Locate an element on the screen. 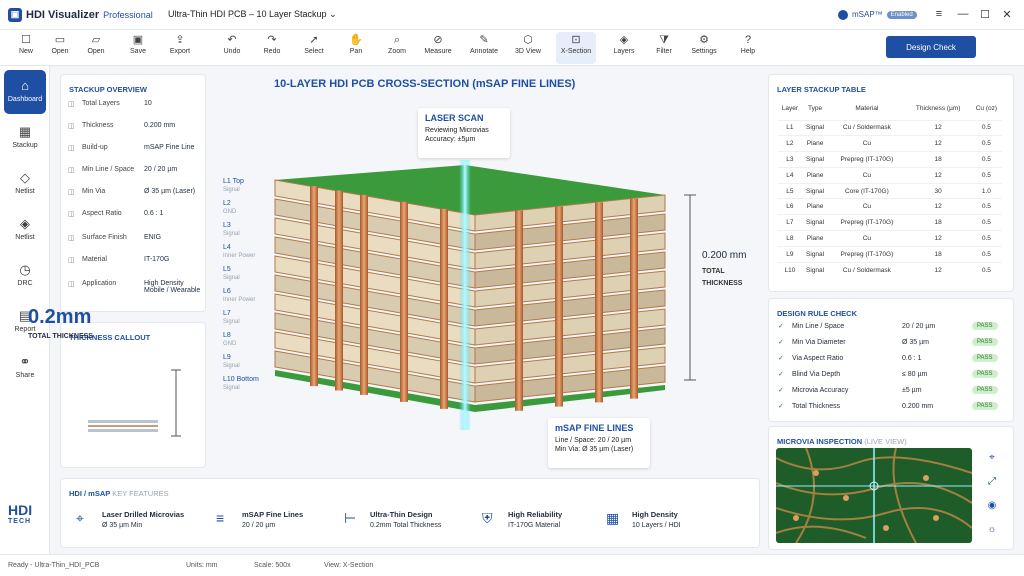  netlist-icon: ◇ is located at coordinates (25, 177).